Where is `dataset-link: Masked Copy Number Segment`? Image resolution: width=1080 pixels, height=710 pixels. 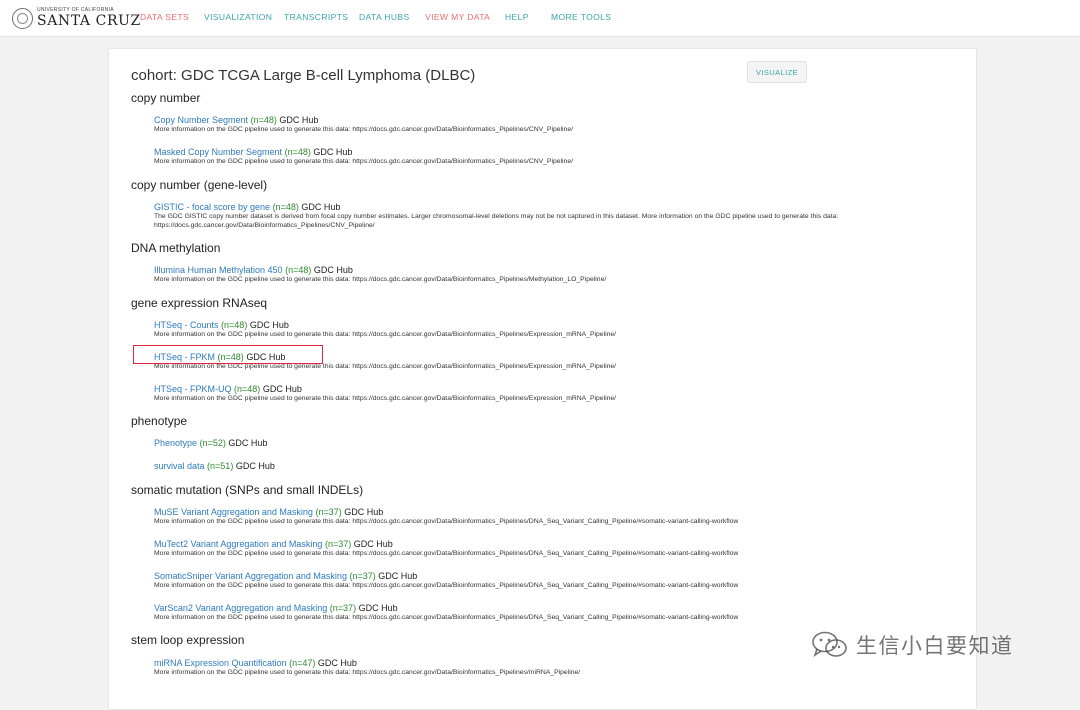 dataset-link: Masked Copy Number Segment is located at coordinates (218, 152).